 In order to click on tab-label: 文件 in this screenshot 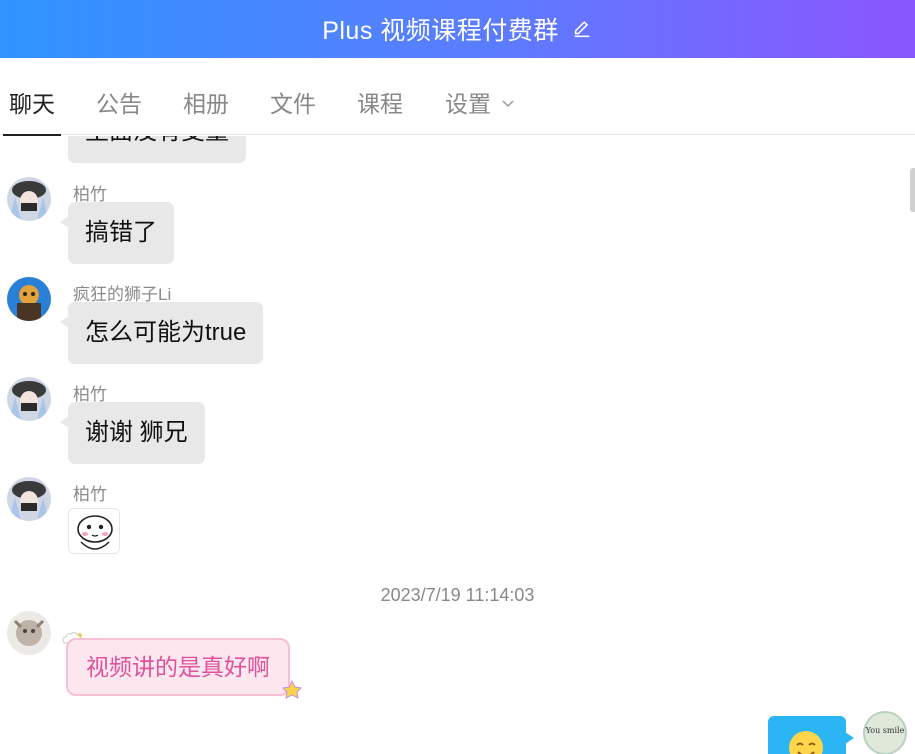, I will do `click(293, 104)`.